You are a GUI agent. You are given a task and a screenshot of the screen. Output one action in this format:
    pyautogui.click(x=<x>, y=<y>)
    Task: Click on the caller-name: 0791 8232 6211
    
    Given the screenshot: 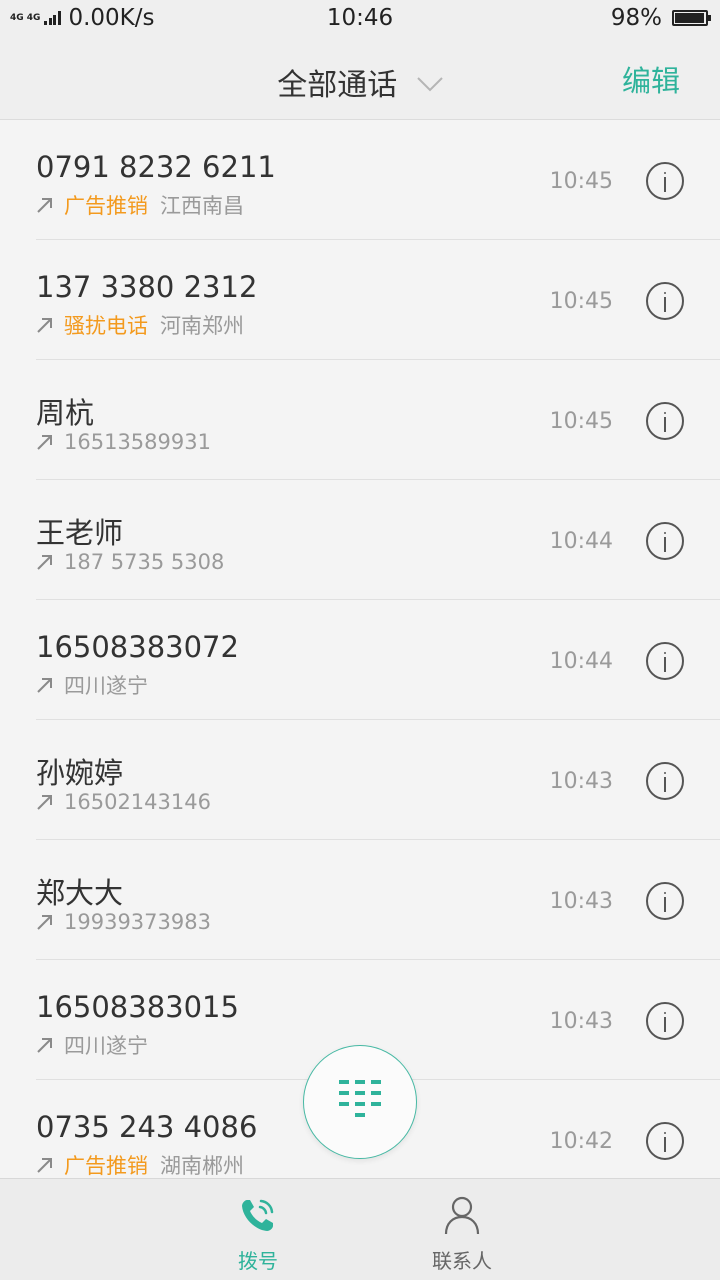 What is the action you would take?
    pyautogui.click(x=156, y=167)
    